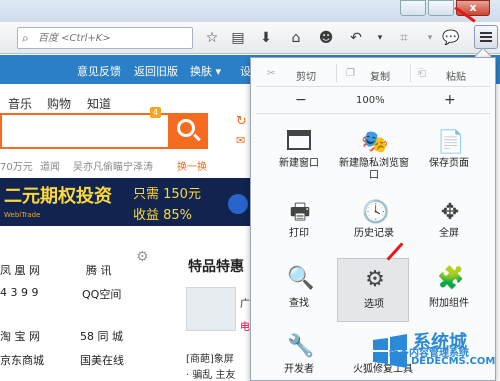  Describe the element at coordinates (84, 131) in the screenshot. I see `page-search-input` at that location.